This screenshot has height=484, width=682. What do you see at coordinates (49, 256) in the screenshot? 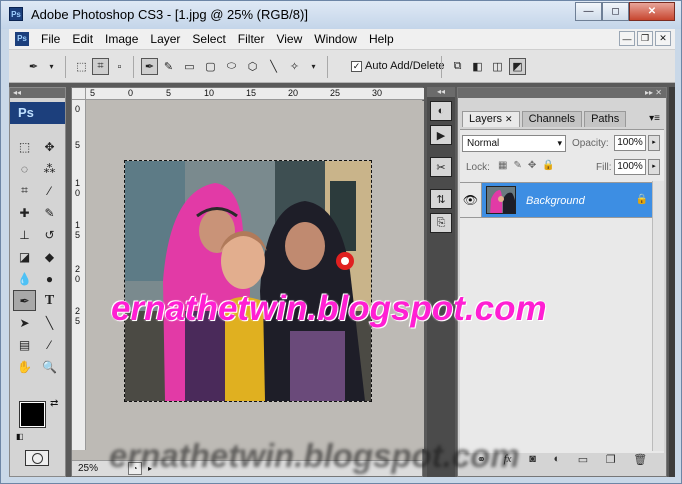
I see `paint-bucket-tool-icon: ◆` at bounding box center [49, 256].